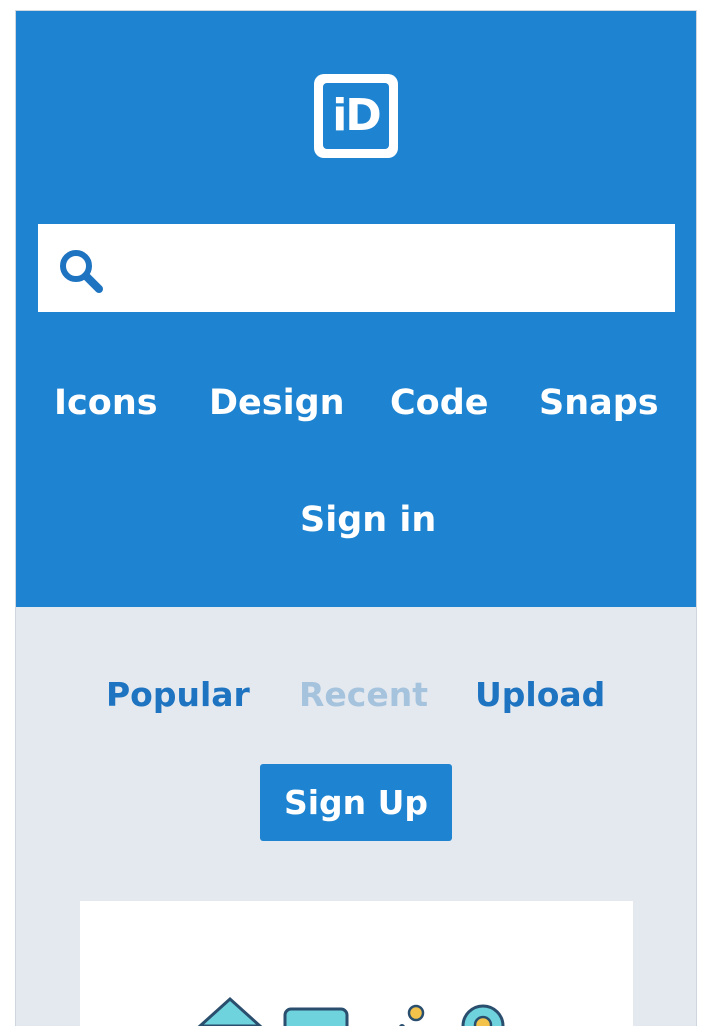  I want to click on search-icon, so click(81, 271).